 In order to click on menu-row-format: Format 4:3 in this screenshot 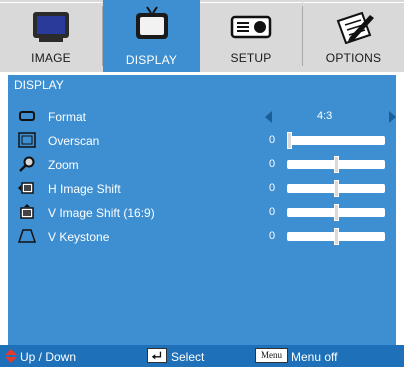, I will do `click(202, 117)`.